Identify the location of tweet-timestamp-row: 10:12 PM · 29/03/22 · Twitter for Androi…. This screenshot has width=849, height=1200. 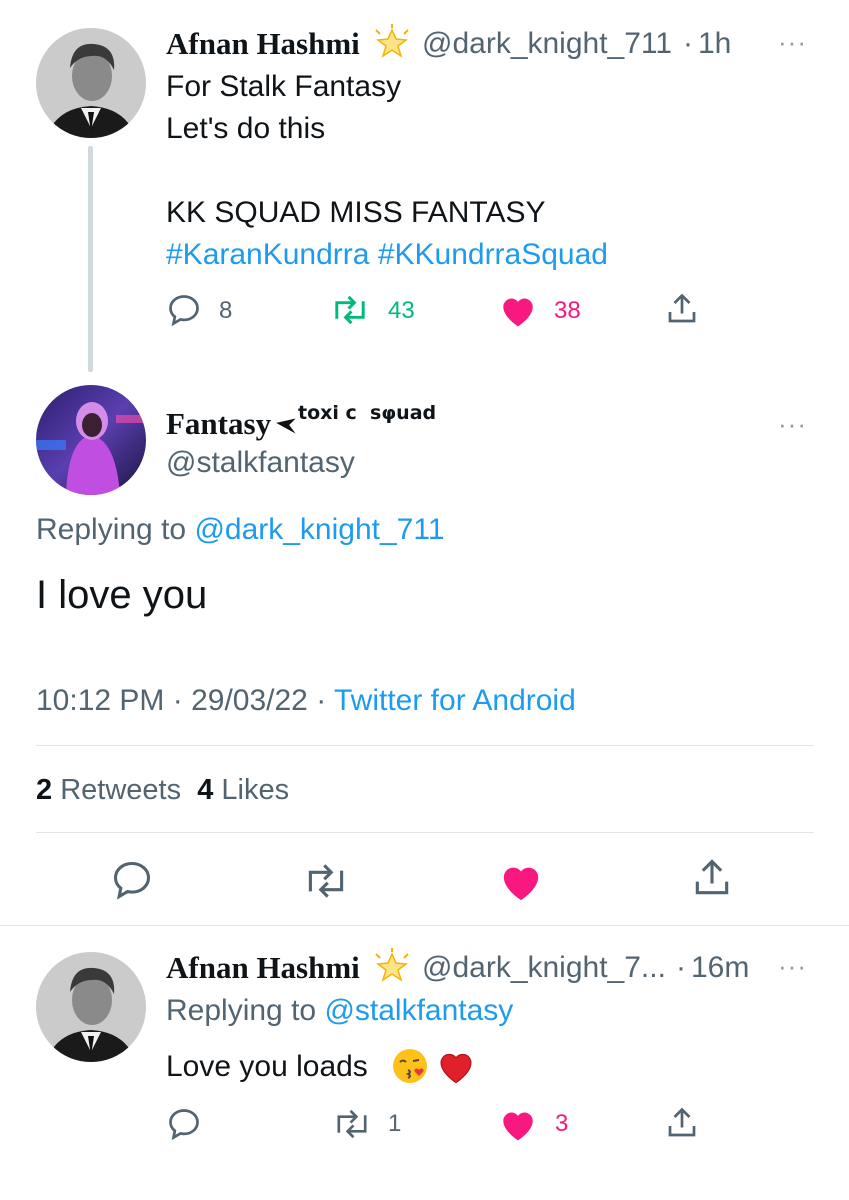
(306, 701).